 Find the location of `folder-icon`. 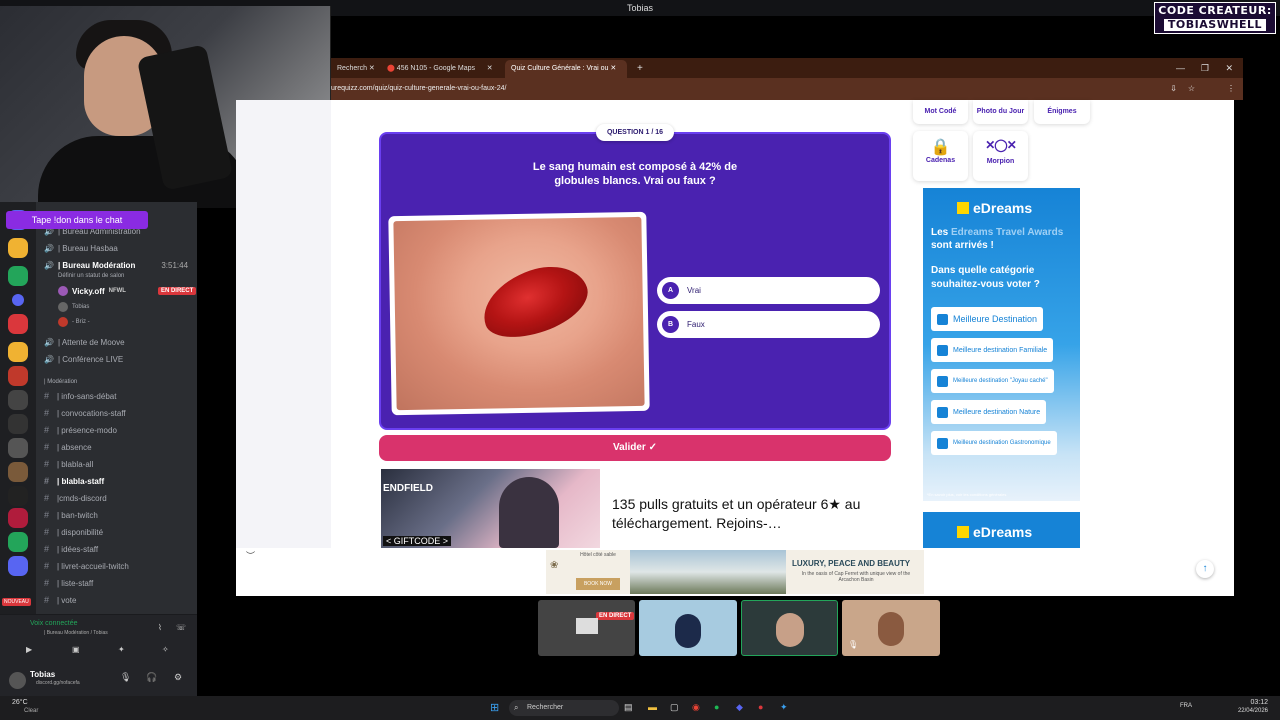

folder-icon is located at coordinates (18, 300).